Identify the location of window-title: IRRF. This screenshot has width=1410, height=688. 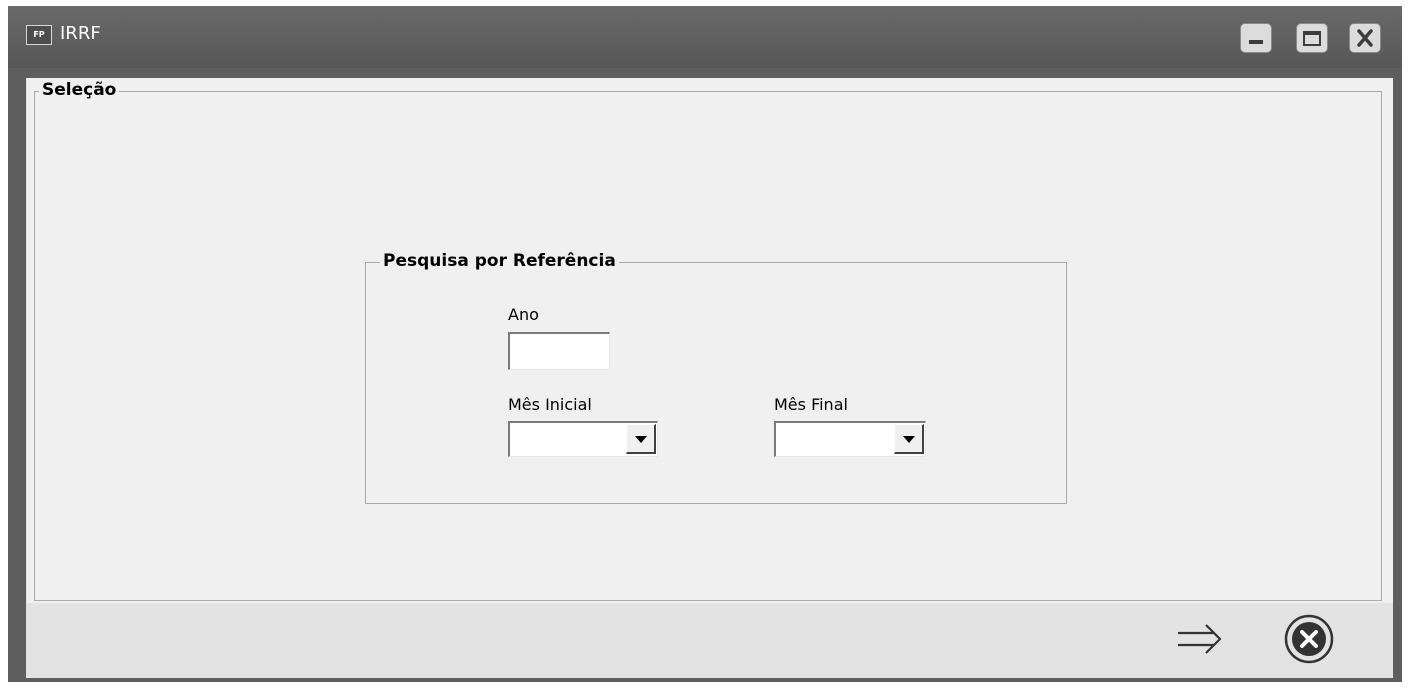
(80, 33).